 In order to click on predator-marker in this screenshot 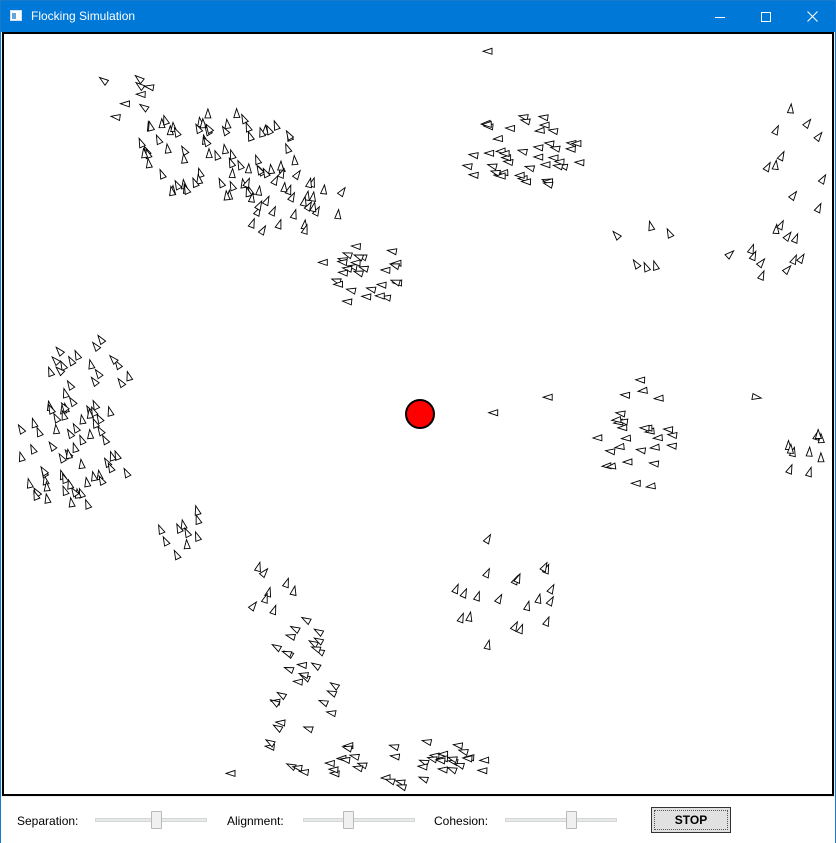, I will do `click(420, 414)`.